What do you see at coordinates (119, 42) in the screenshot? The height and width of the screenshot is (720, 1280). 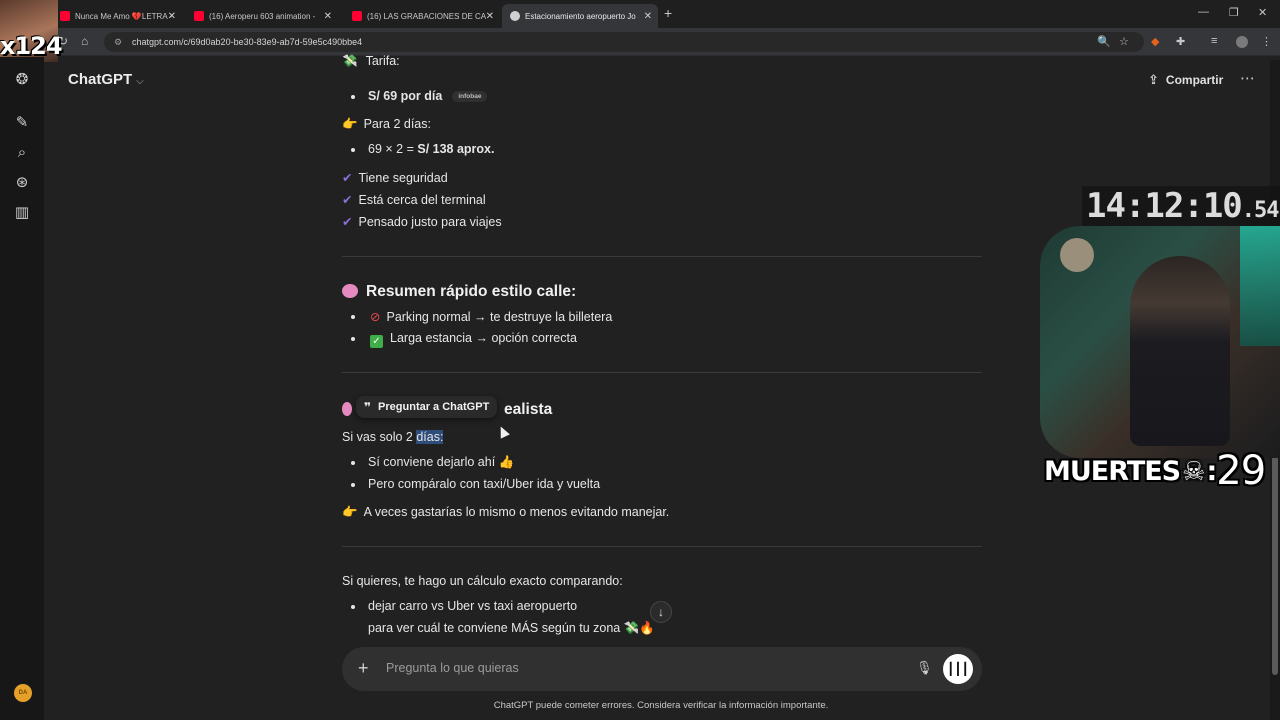 I see `site-info-icon: ⚙` at bounding box center [119, 42].